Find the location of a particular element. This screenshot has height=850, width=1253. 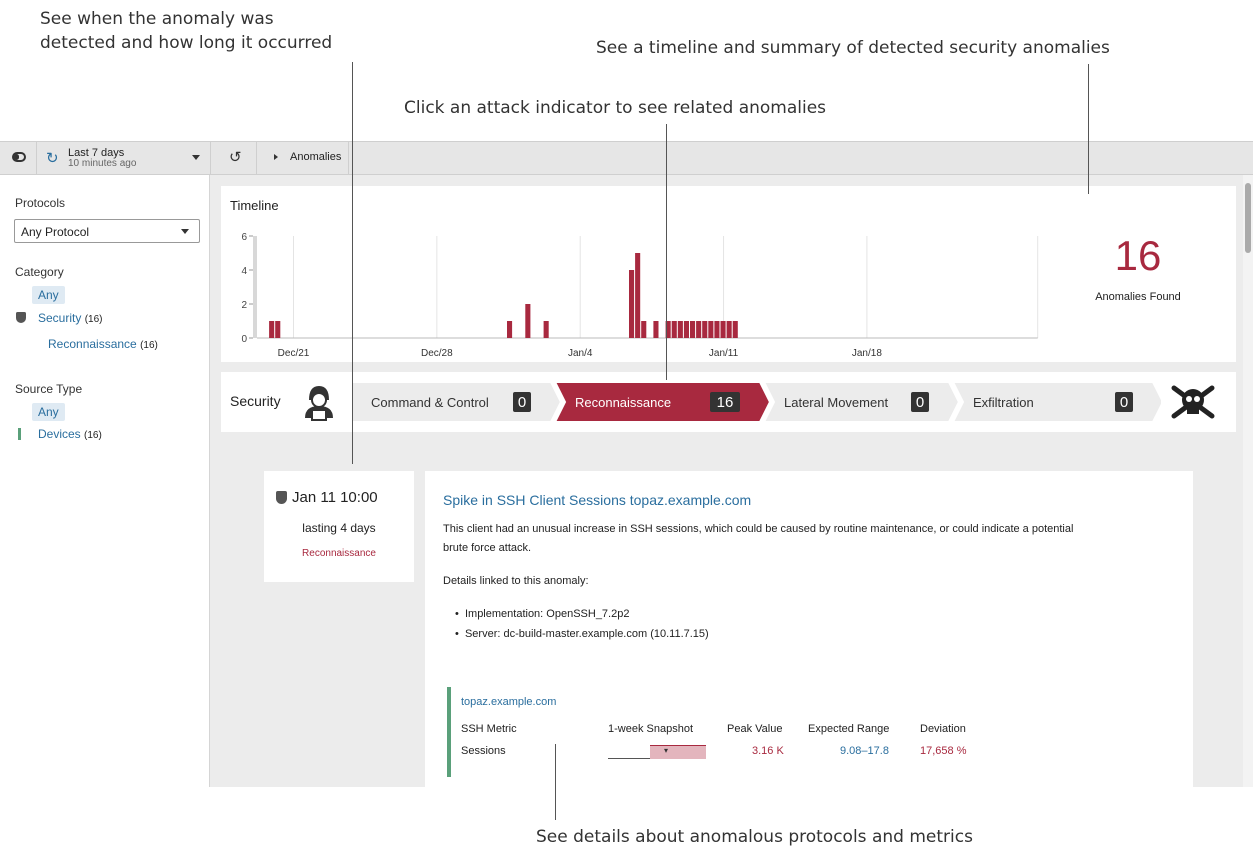

range-header: Expected Range is located at coordinates (849, 729).